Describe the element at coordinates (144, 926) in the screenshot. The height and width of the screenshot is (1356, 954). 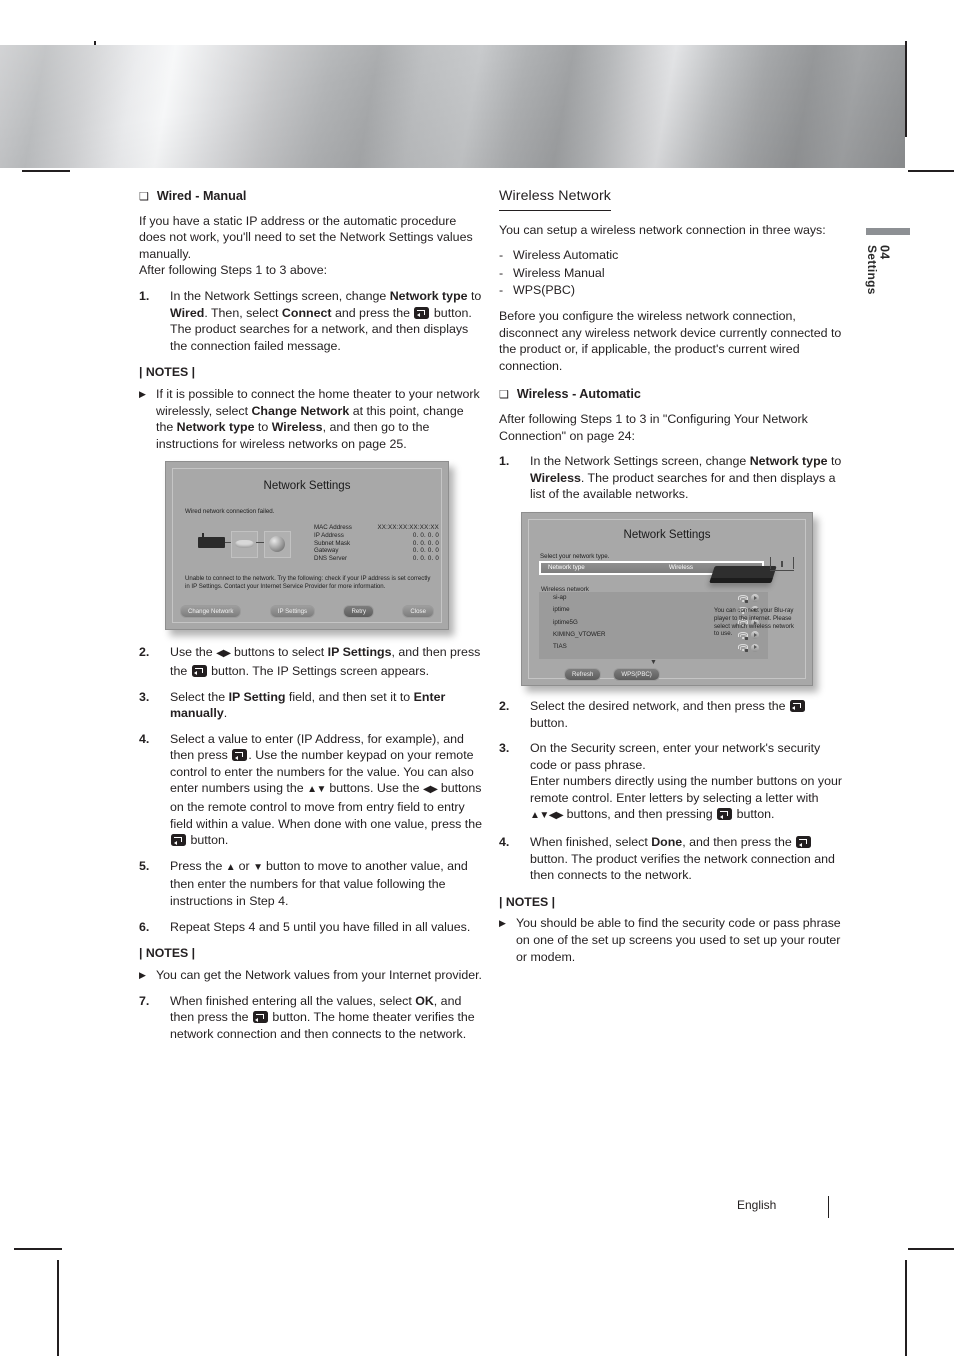
I see `step-number: 6.` at that location.